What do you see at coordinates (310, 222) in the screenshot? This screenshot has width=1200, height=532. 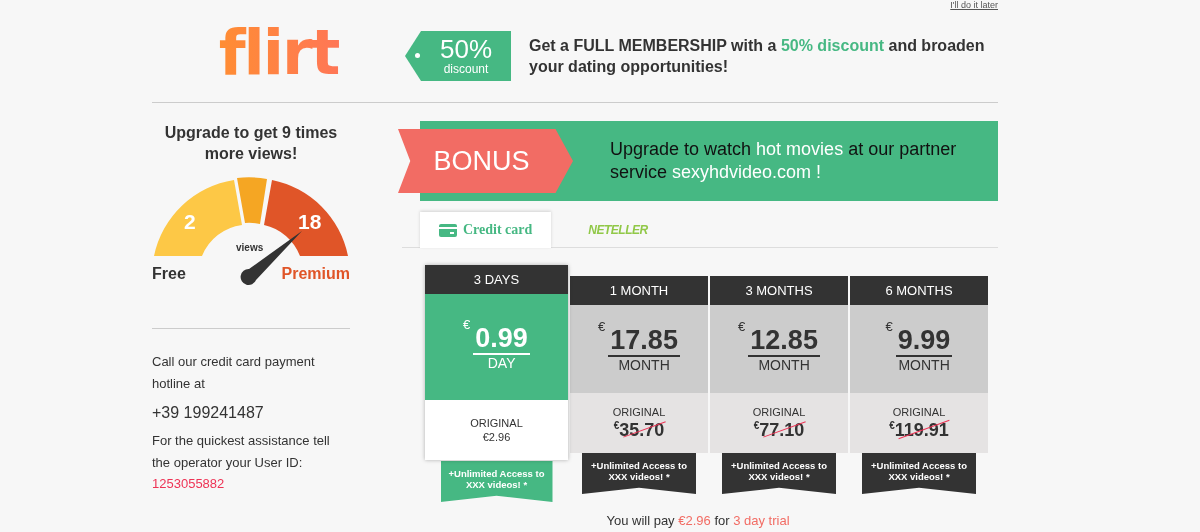 I see `premium-views-value: 18` at bounding box center [310, 222].